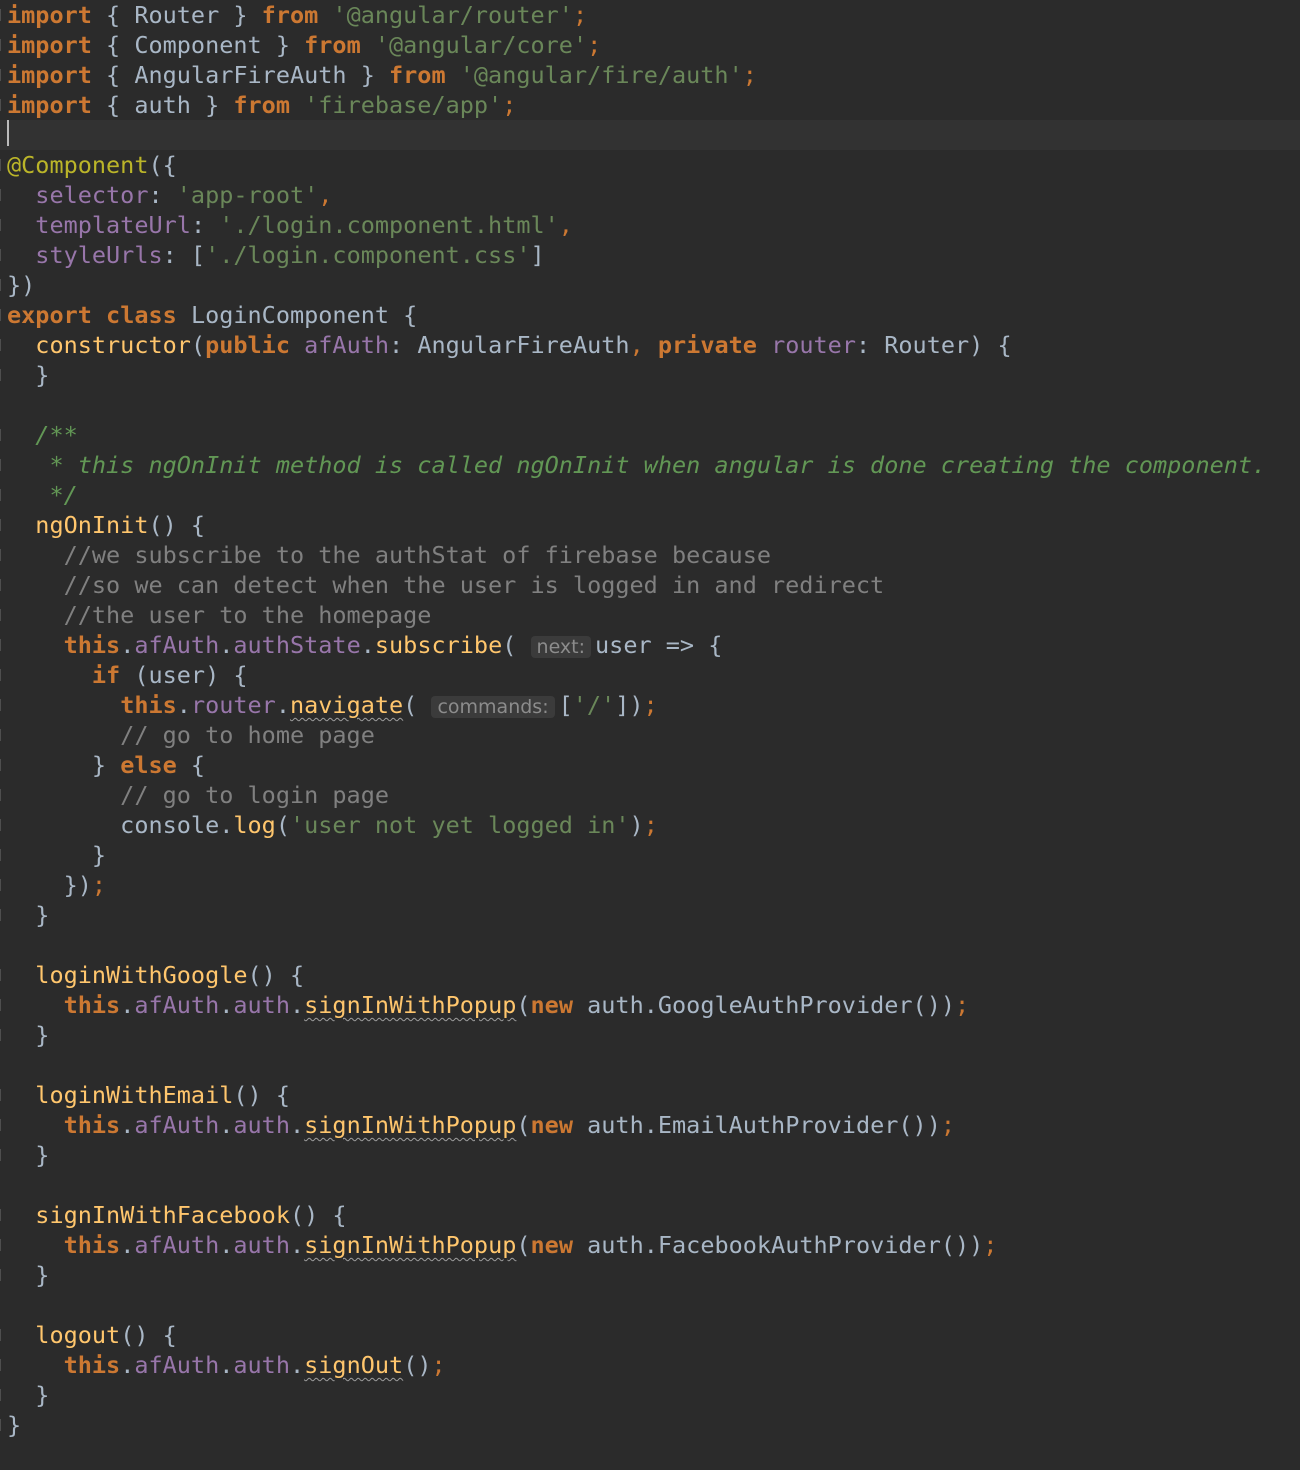 This screenshot has width=1300, height=1470. I want to click on code-token: ,, so click(325, 195).